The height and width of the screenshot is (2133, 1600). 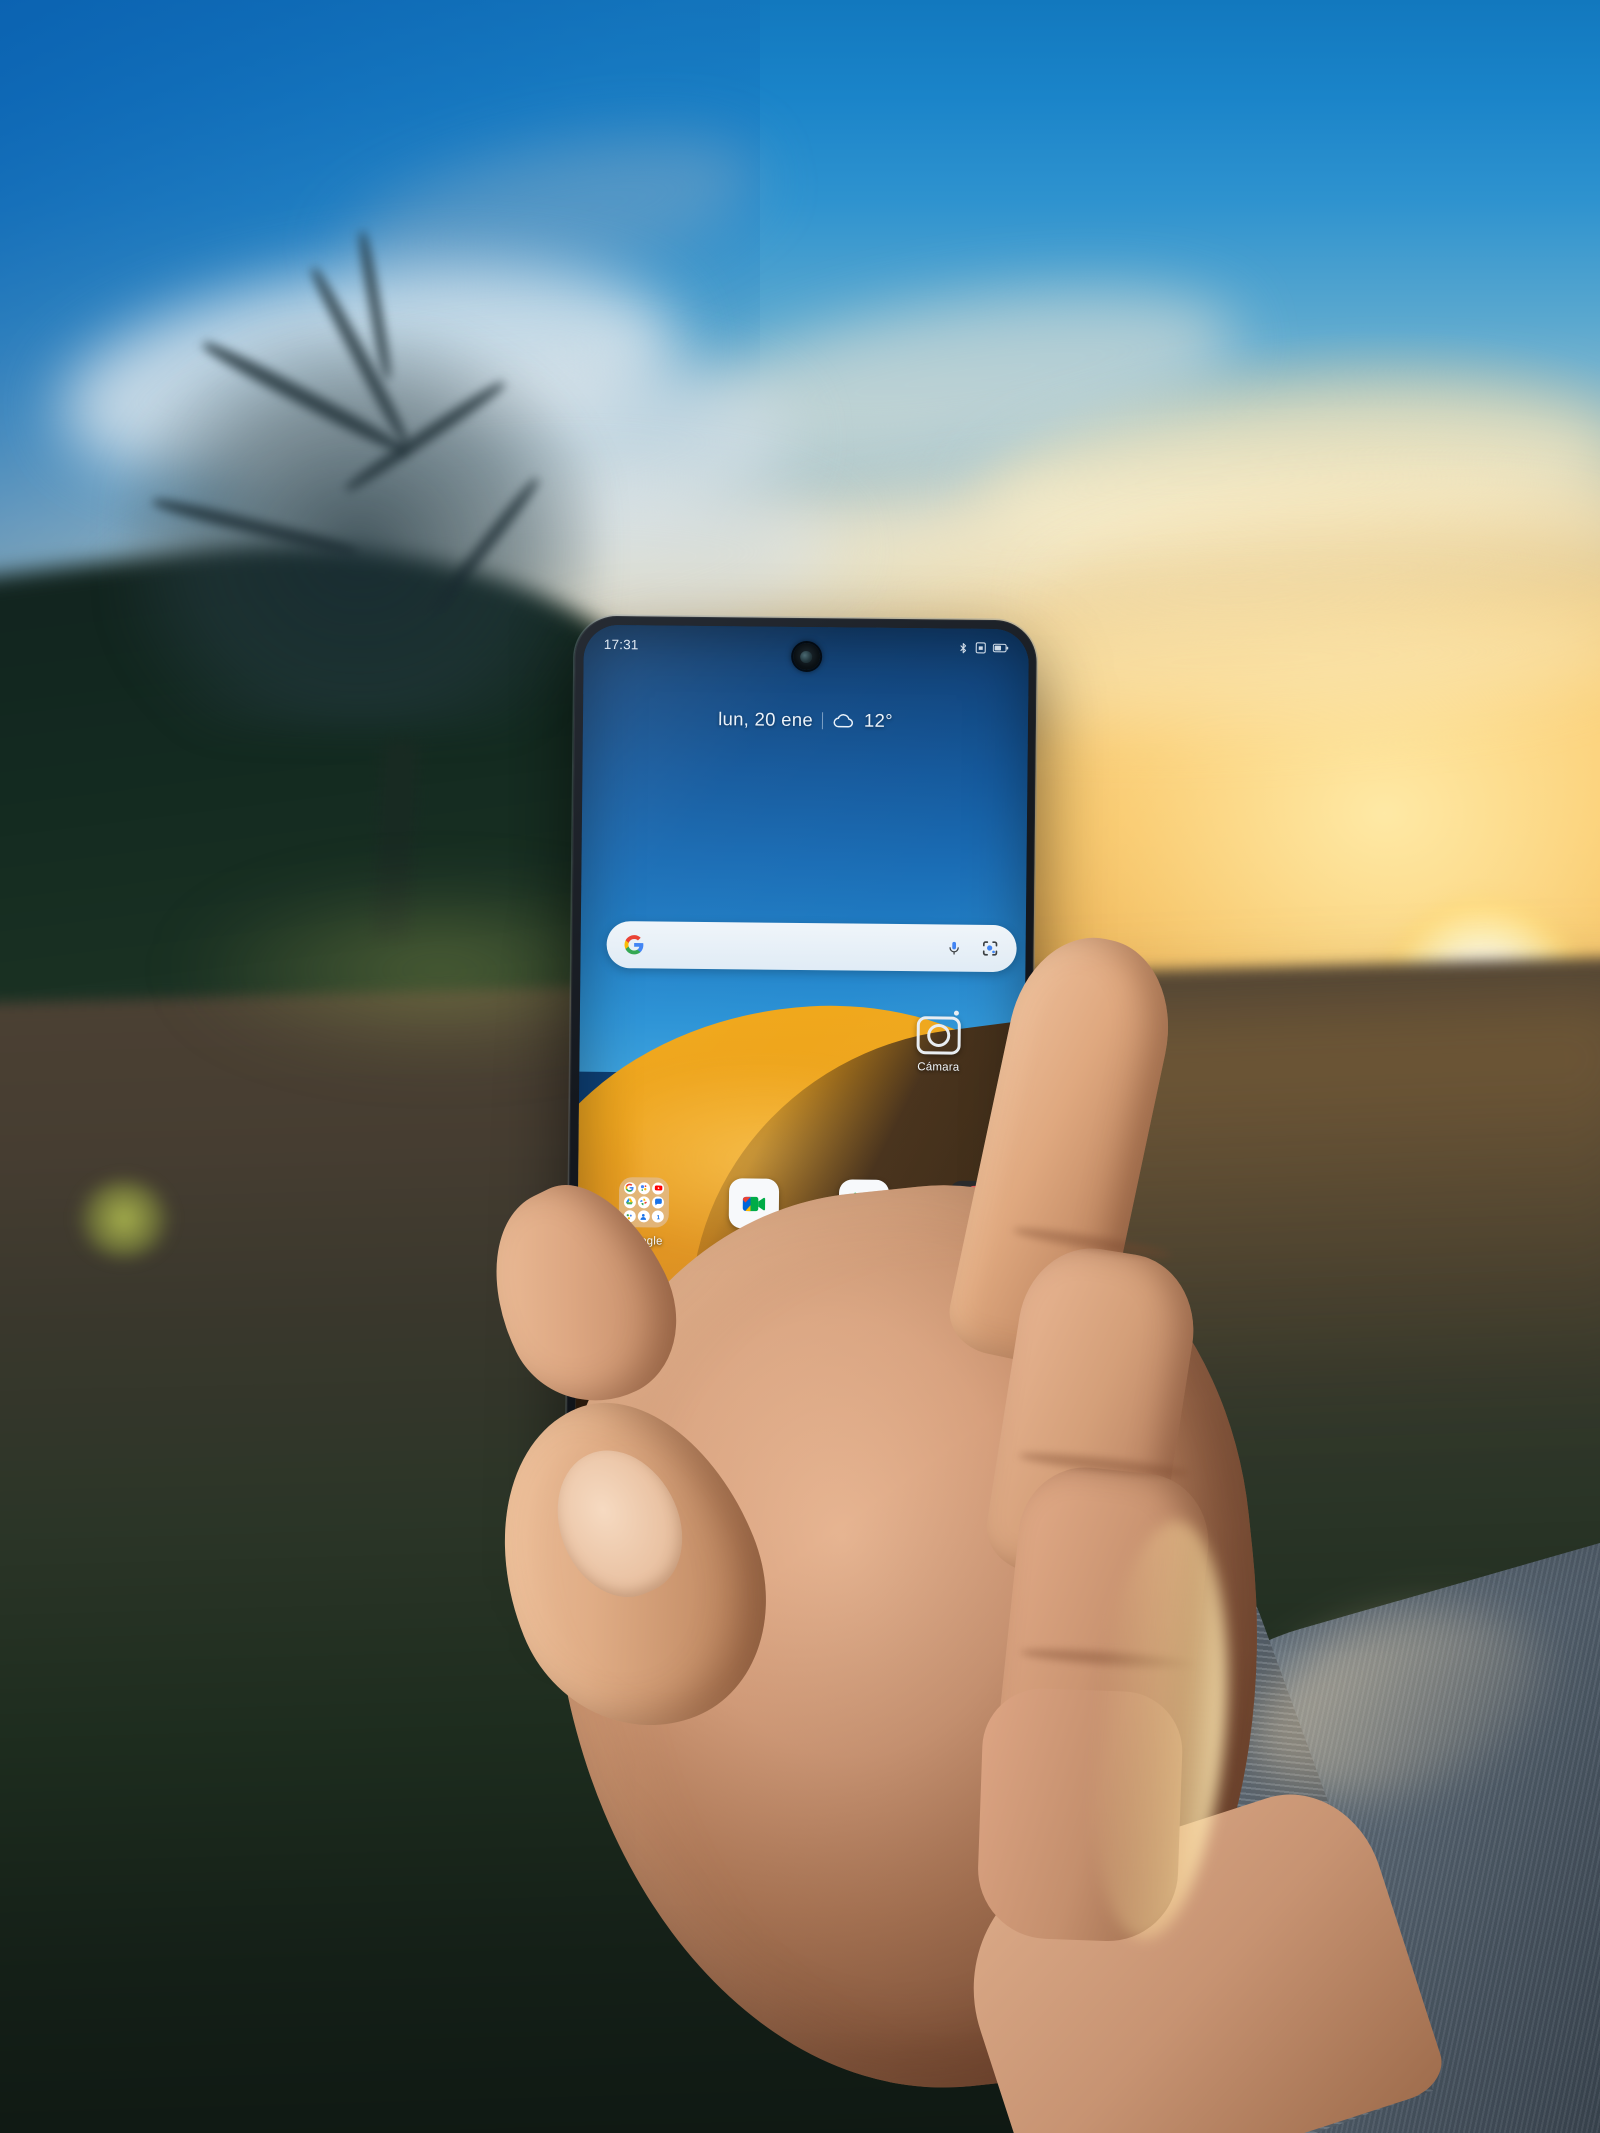 What do you see at coordinates (360, 530) in the screenshot?
I see `tree-canopy` at bounding box center [360, 530].